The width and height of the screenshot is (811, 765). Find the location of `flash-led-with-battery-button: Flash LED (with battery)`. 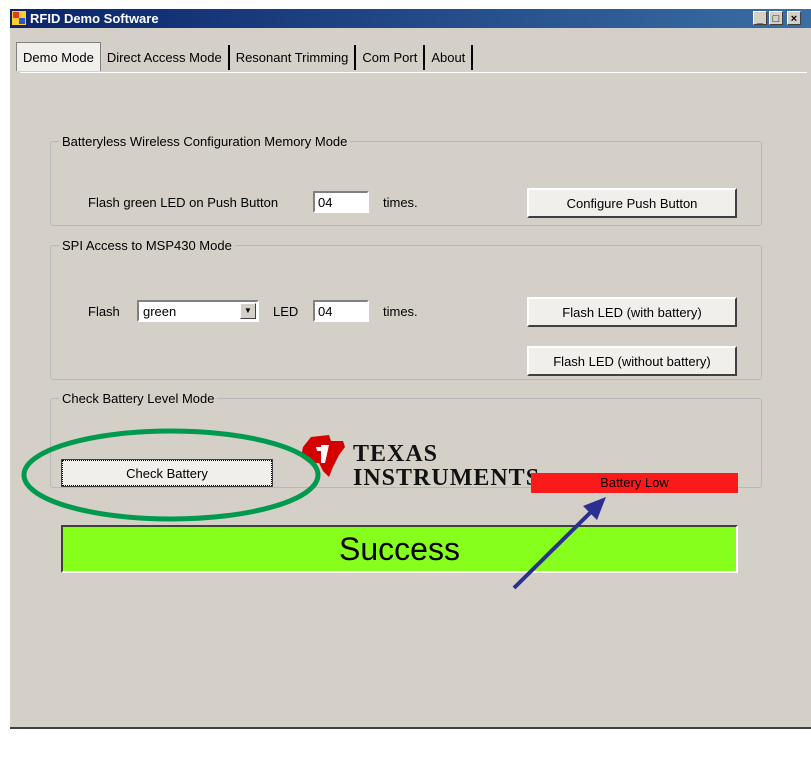

flash-led-with-battery-button: Flash LED (with battery) is located at coordinates (632, 312).